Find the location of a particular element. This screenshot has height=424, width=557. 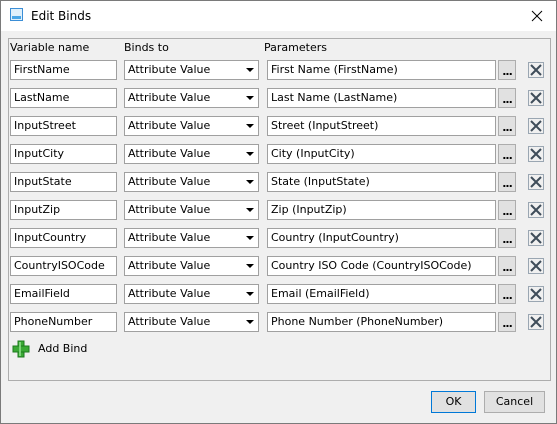

plus-icon is located at coordinates (21, 349).